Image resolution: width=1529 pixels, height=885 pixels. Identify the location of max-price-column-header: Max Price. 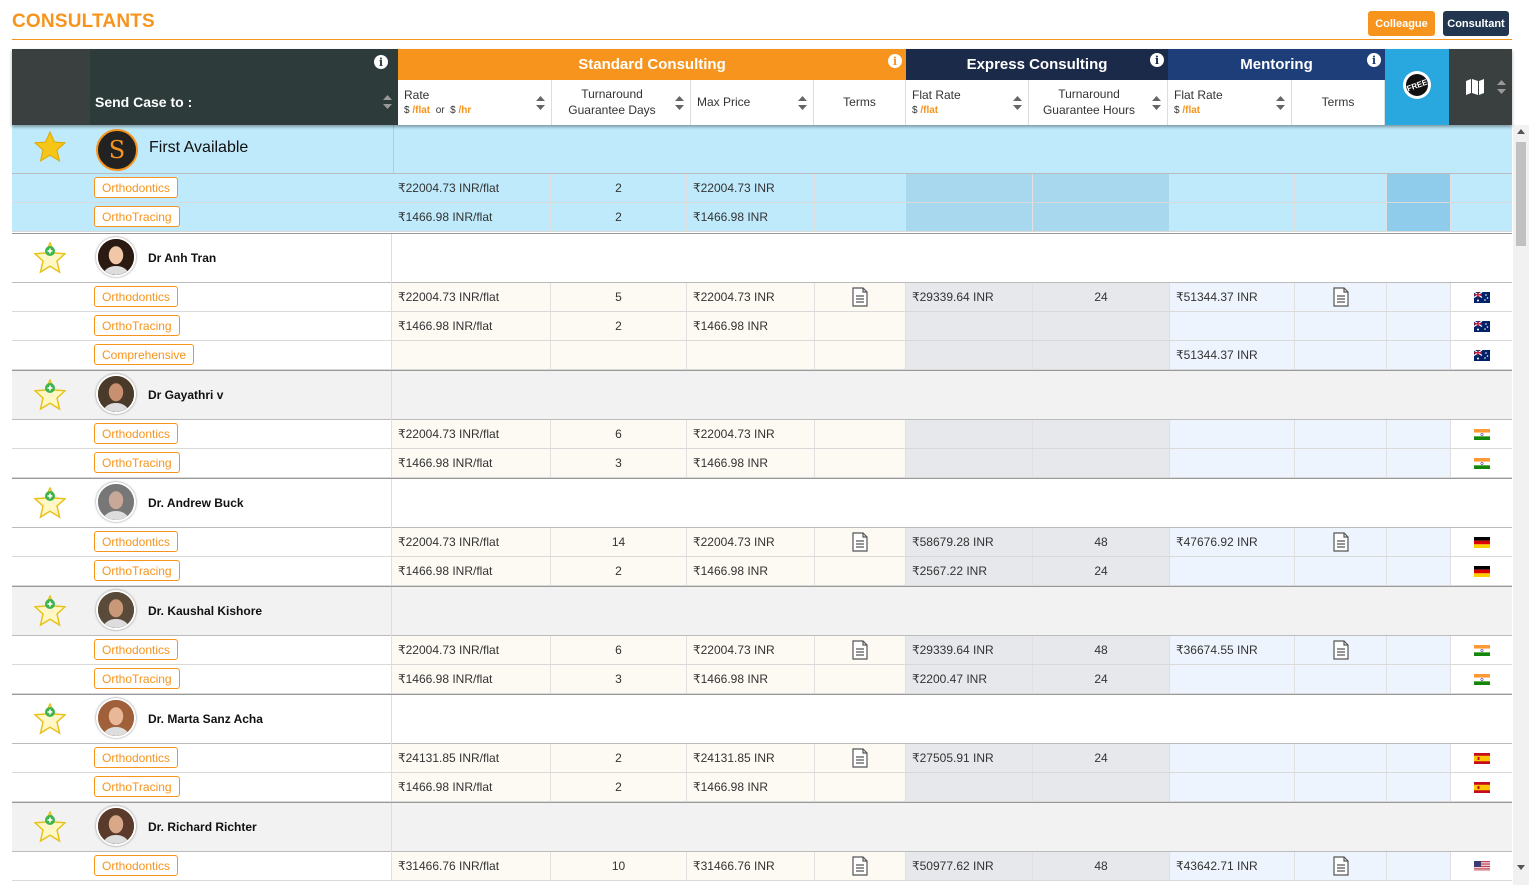
(752, 102).